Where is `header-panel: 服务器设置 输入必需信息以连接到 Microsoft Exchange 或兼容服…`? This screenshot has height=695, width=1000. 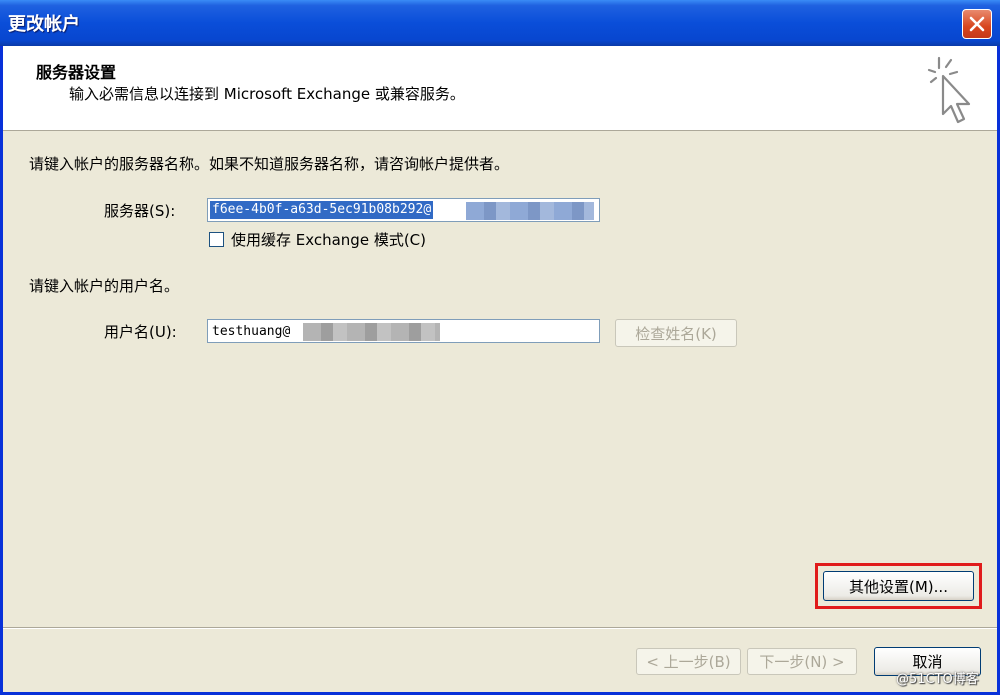 header-panel: 服务器设置 输入必需信息以连接到 Microsoft Exchange 或兼容服… is located at coordinates (500, 88).